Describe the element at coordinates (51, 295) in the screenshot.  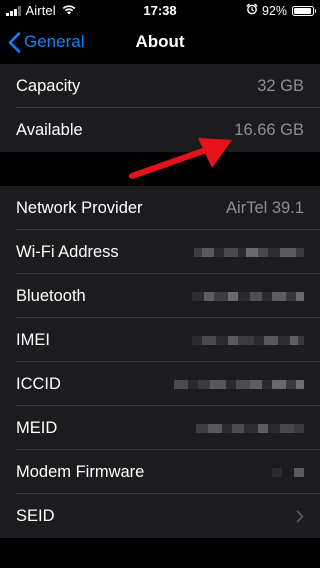
I see `row-label: Bluetooth` at that location.